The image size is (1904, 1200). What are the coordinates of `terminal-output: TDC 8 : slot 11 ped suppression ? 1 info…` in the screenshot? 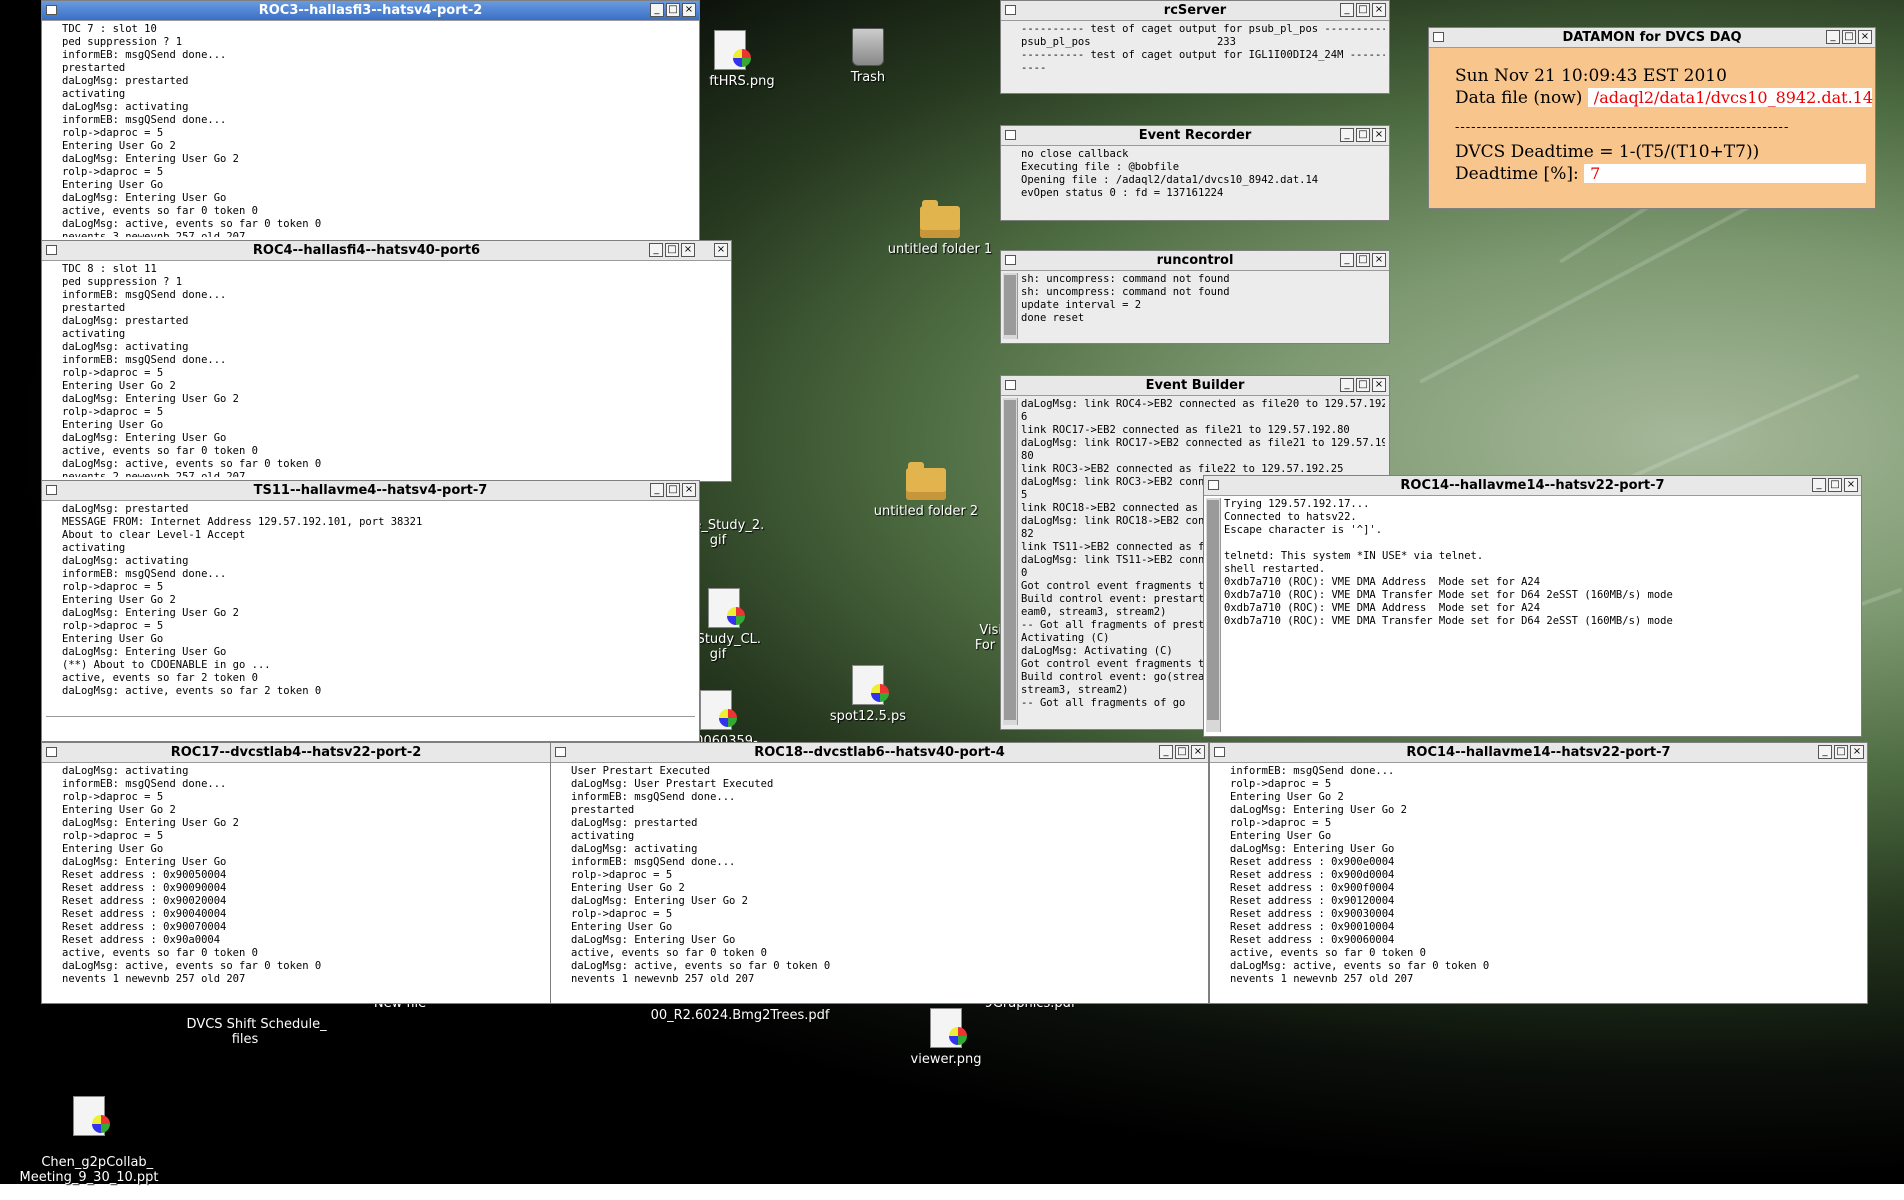 It's located at (394, 370).